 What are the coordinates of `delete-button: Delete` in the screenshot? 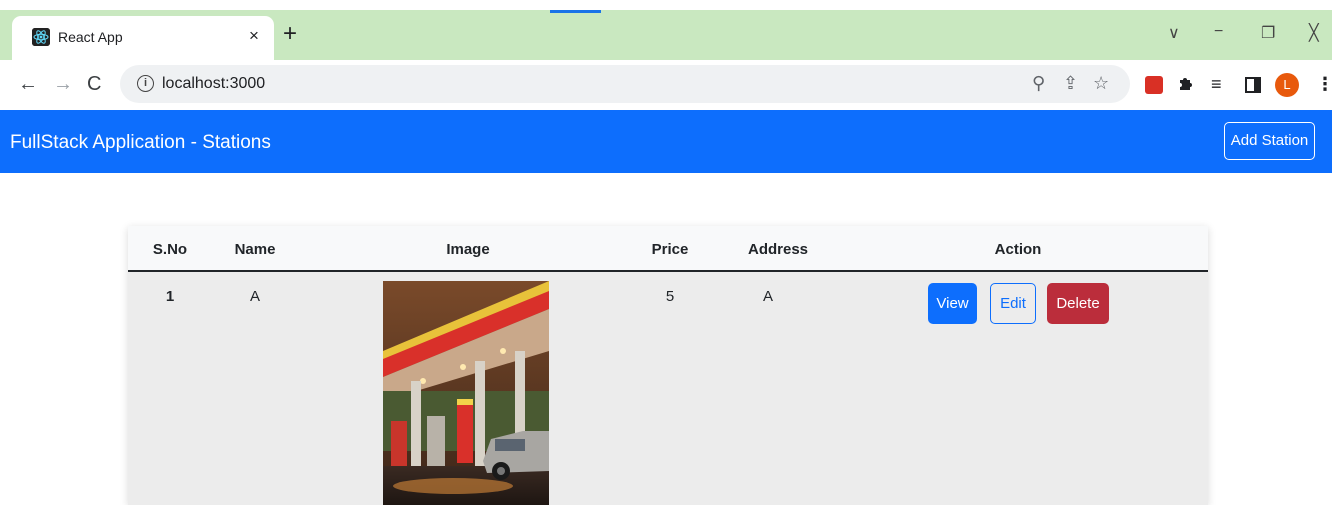 It's located at (1078, 303).